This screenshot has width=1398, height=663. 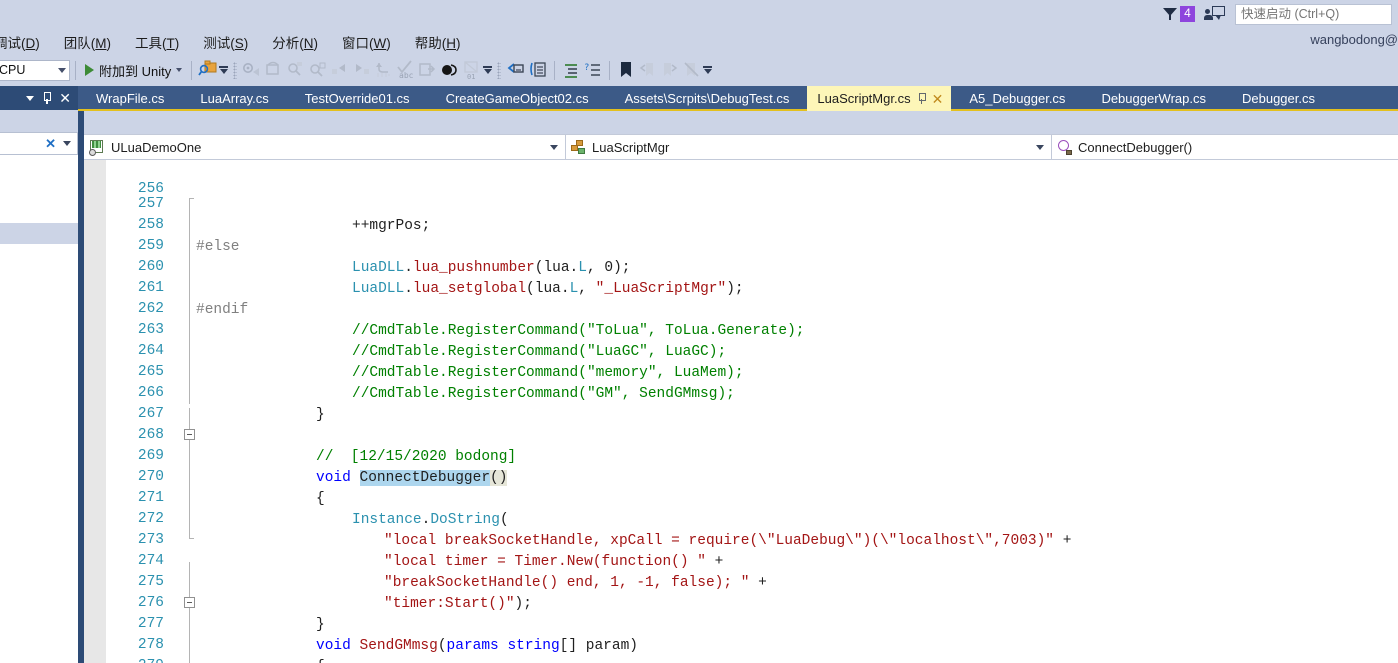 I want to click on step-into-icon, so click(x=340, y=70).